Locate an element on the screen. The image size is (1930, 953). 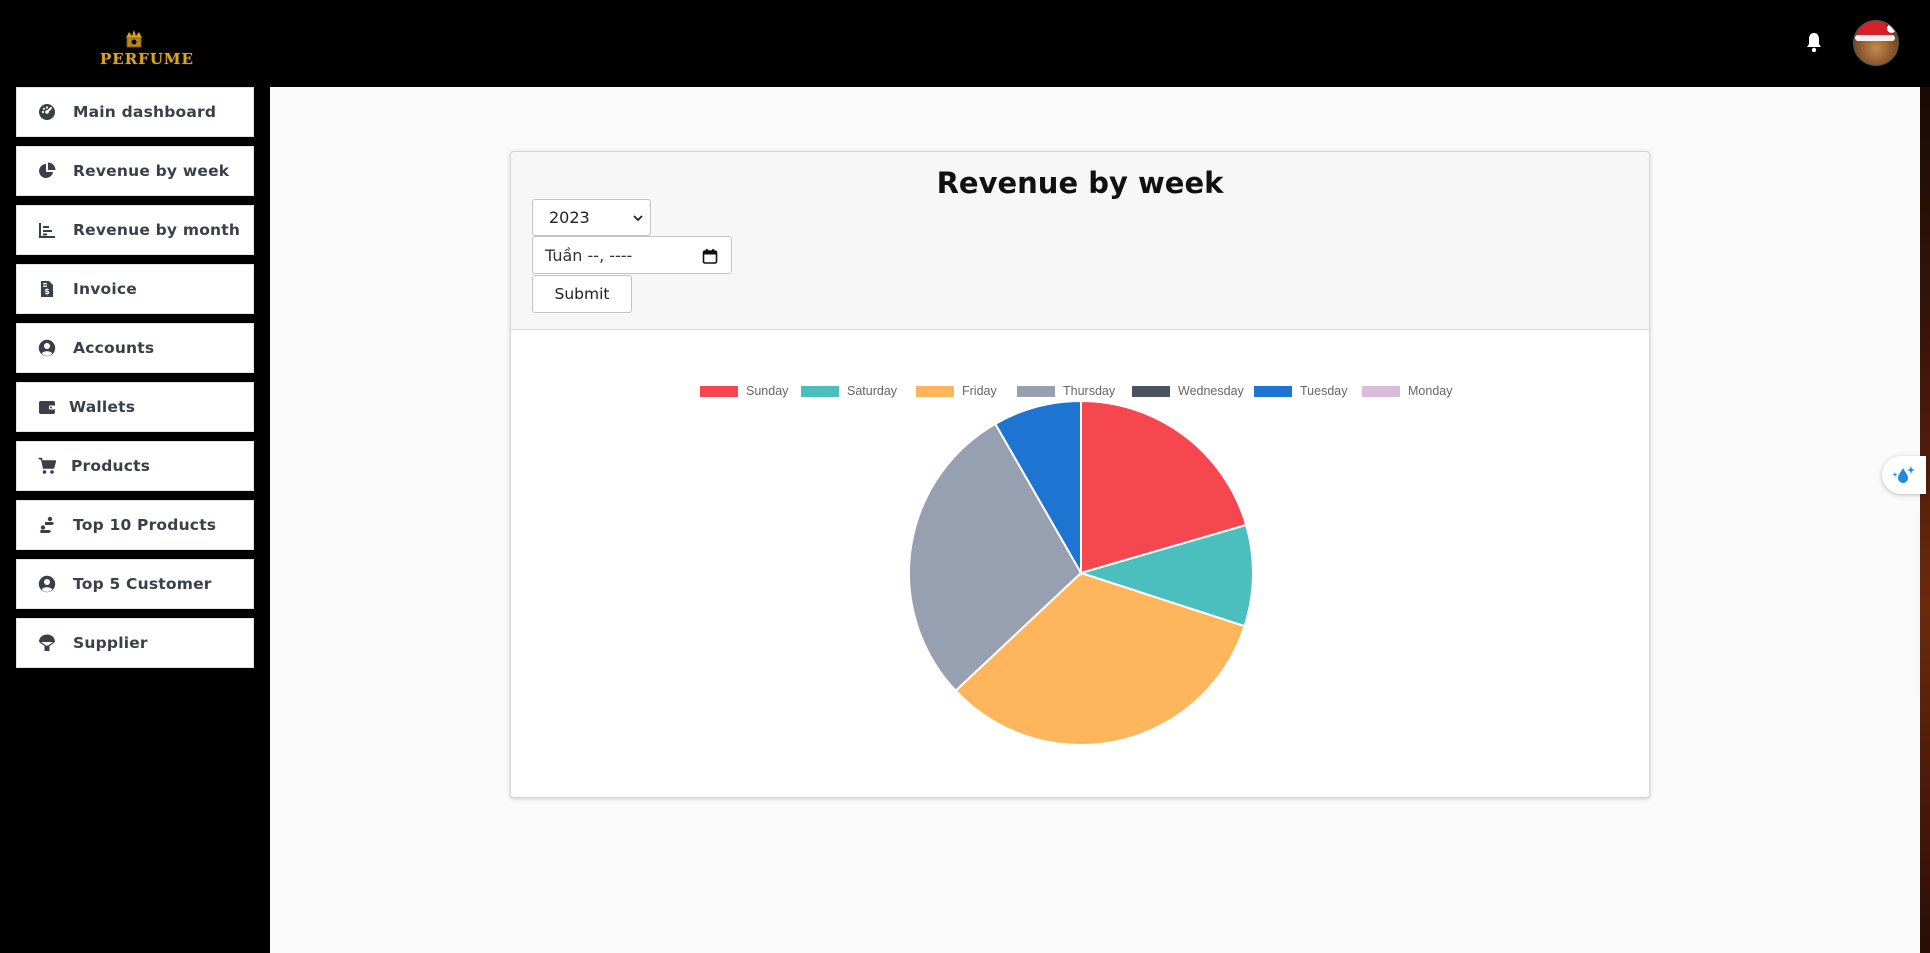
sparkle-drop-icon is located at coordinates (1903, 474).